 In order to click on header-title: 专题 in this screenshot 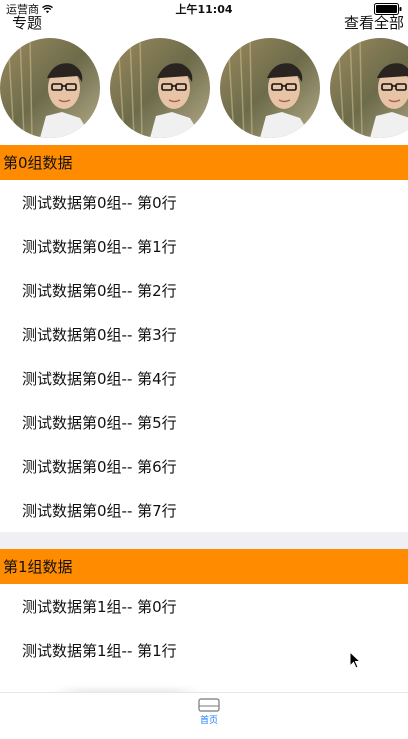, I will do `click(27, 23)`.